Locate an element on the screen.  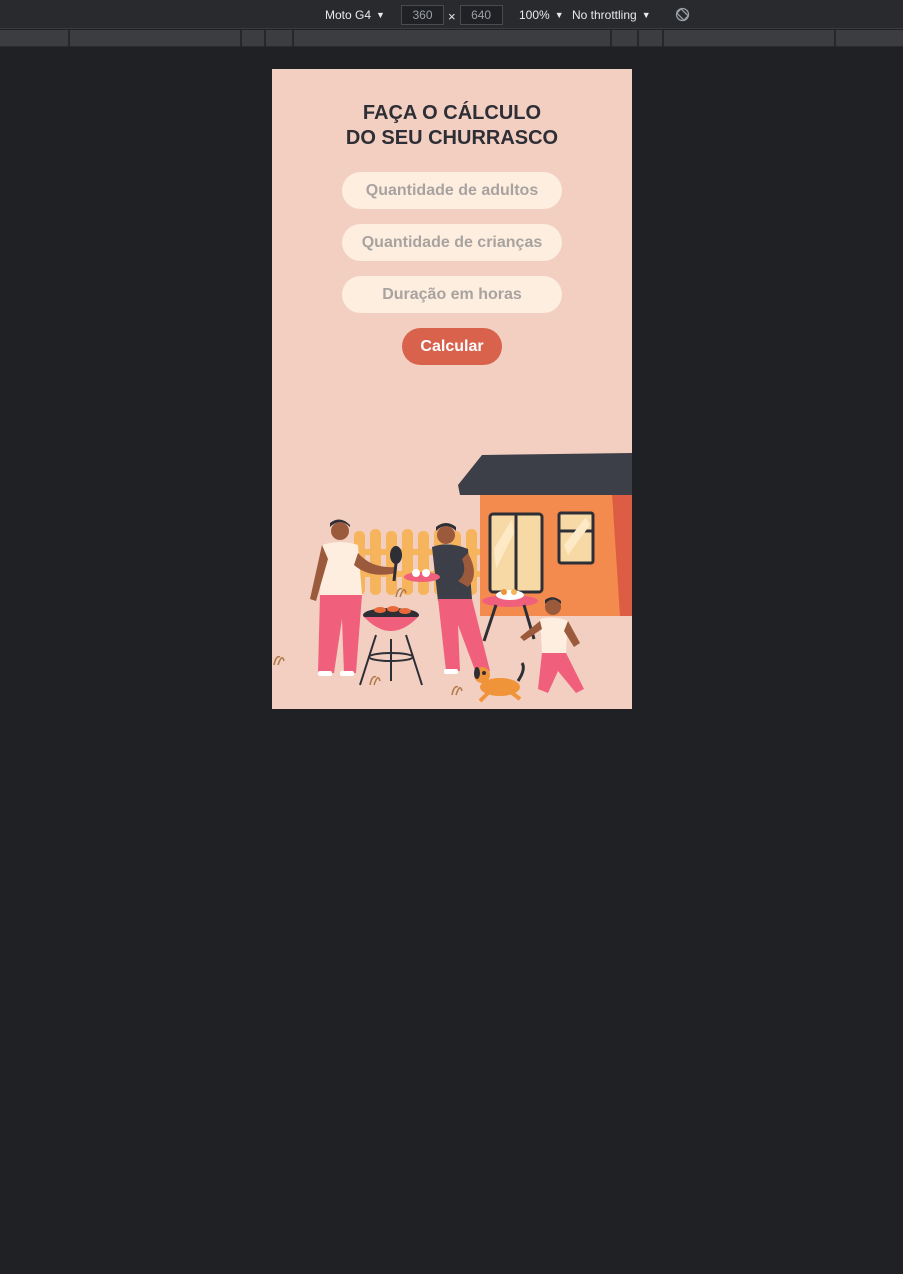
viewport-height-input: 640 is located at coordinates (481, 14).